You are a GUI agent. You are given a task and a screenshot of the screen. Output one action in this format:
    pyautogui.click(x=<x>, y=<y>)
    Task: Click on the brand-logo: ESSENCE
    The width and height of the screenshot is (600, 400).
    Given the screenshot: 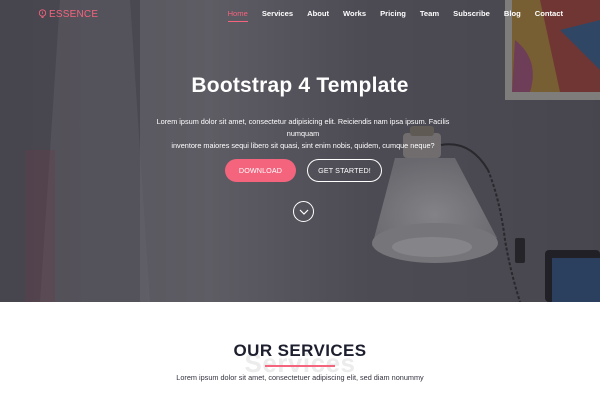 What is the action you would take?
    pyautogui.click(x=68, y=14)
    